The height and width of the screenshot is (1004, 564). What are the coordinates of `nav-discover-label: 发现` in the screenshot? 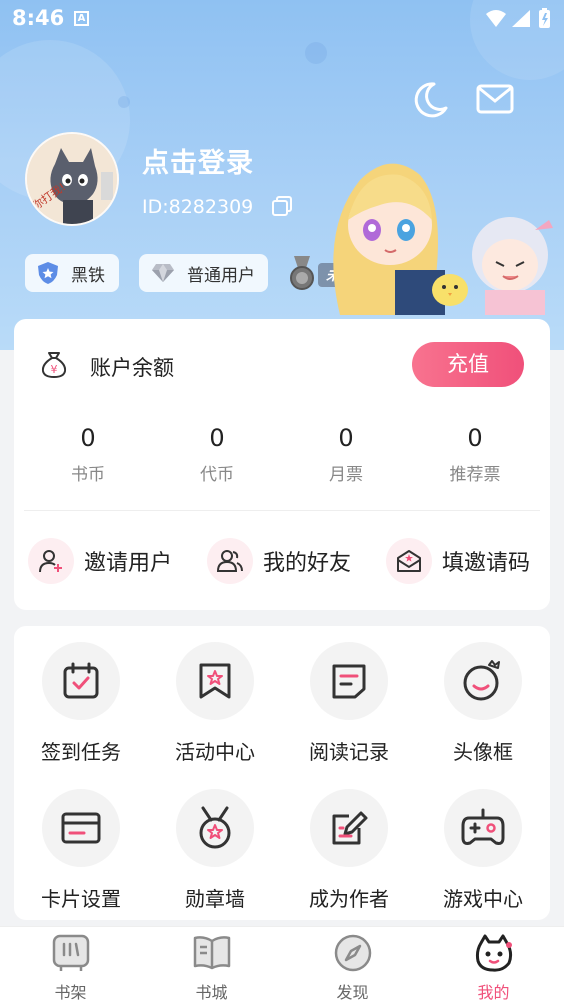 It's located at (352, 992).